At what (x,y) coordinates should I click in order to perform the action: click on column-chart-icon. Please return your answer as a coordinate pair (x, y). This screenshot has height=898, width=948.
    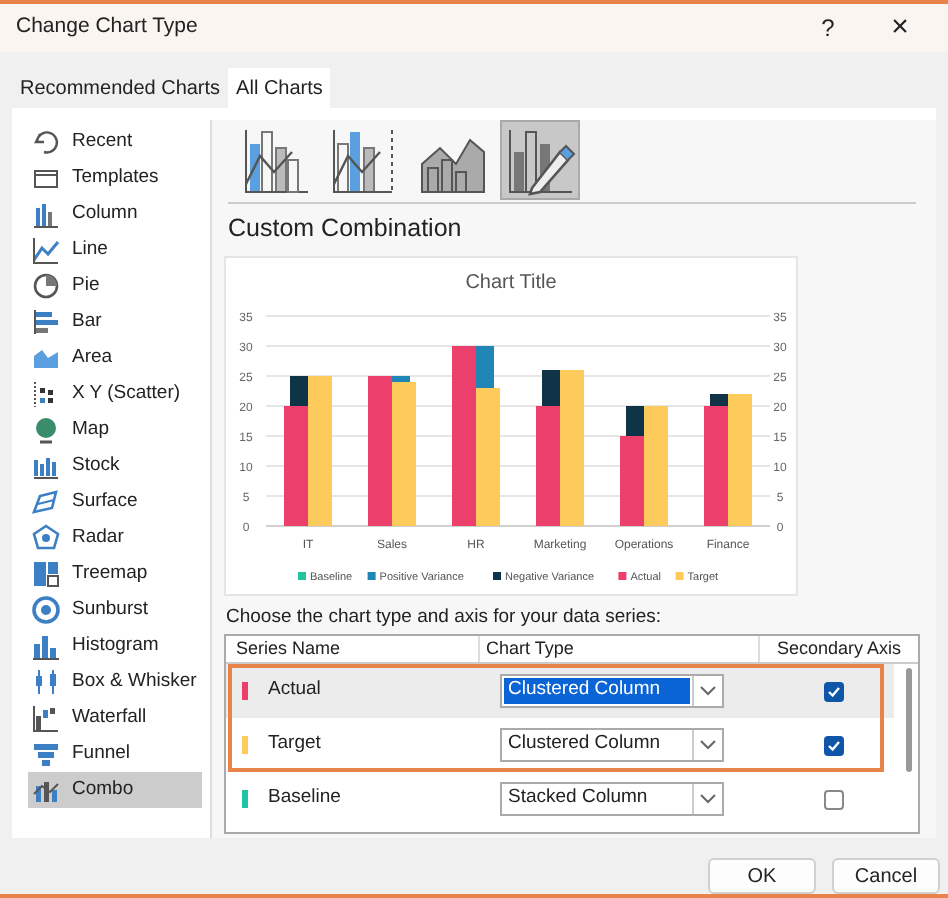
    Looking at the image, I should click on (46, 214).